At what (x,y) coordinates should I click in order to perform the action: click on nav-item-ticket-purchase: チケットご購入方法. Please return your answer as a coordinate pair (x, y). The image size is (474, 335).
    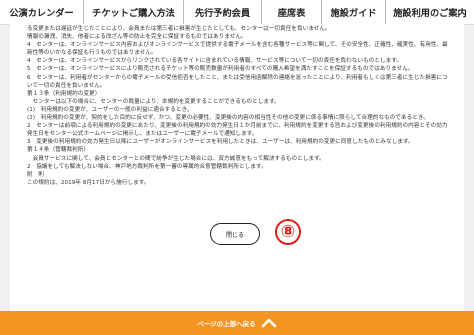
    Looking at the image, I should click on (134, 12).